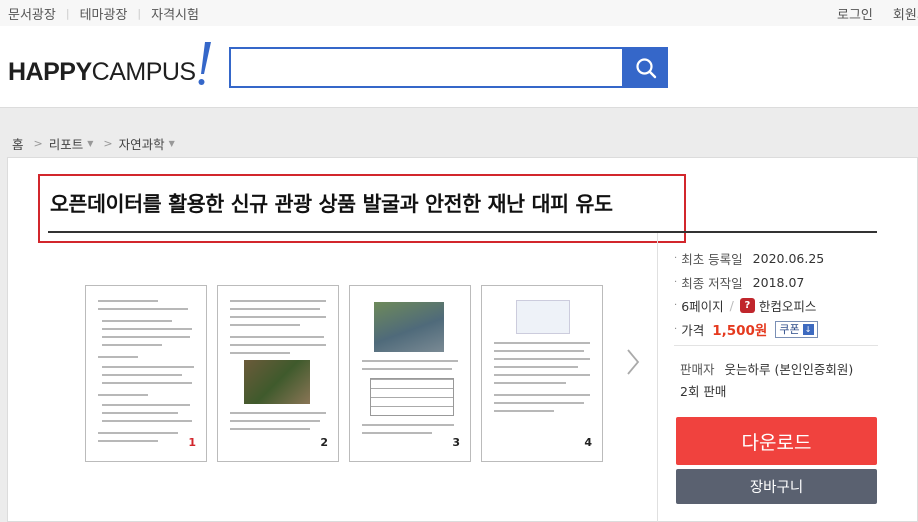 This screenshot has height=522, width=918. What do you see at coordinates (712, 259) in the screenshot?
I see `registered-label: 최초 등록일` at bounding box center [712, 259].